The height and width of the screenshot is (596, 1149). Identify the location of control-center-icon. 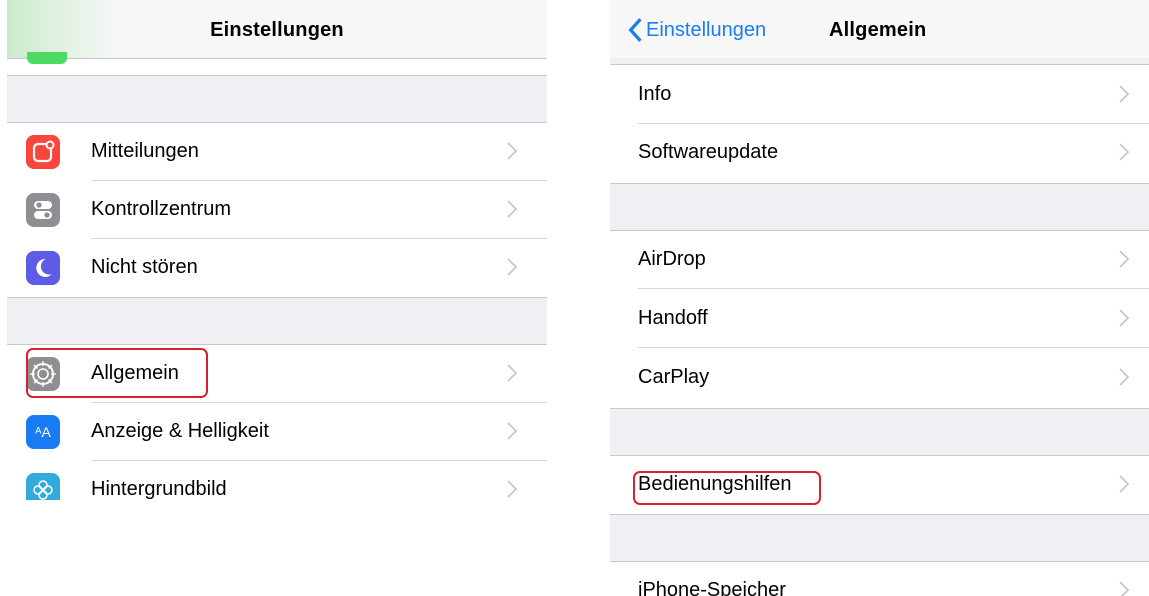
(43, 210).